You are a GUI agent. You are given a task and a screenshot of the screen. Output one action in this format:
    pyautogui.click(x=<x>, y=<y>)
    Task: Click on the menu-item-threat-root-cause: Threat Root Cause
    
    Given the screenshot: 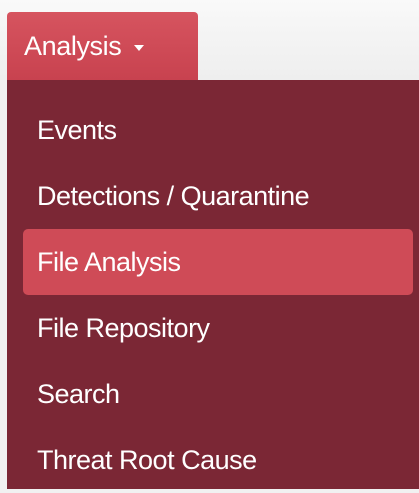 What is the action you would take?
    pyautogui.click(x=218, y=460)
    